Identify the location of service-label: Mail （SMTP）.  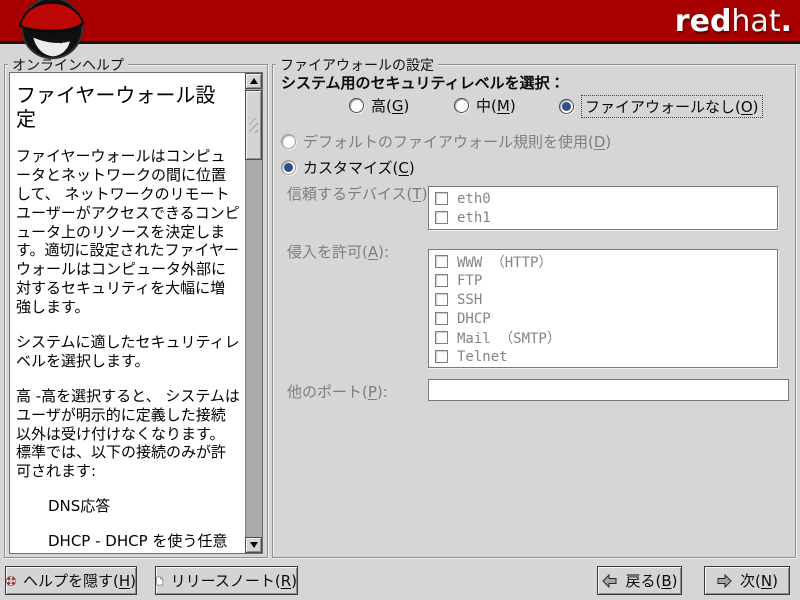
(509, 338).